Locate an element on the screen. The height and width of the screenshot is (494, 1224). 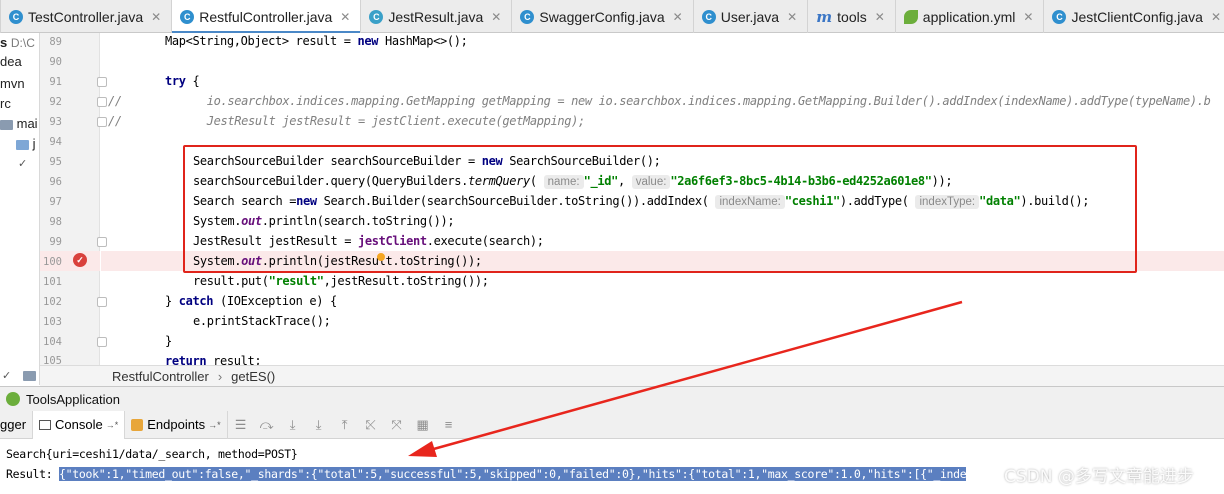
line-number: 89 is located at coordinates (55, 42).